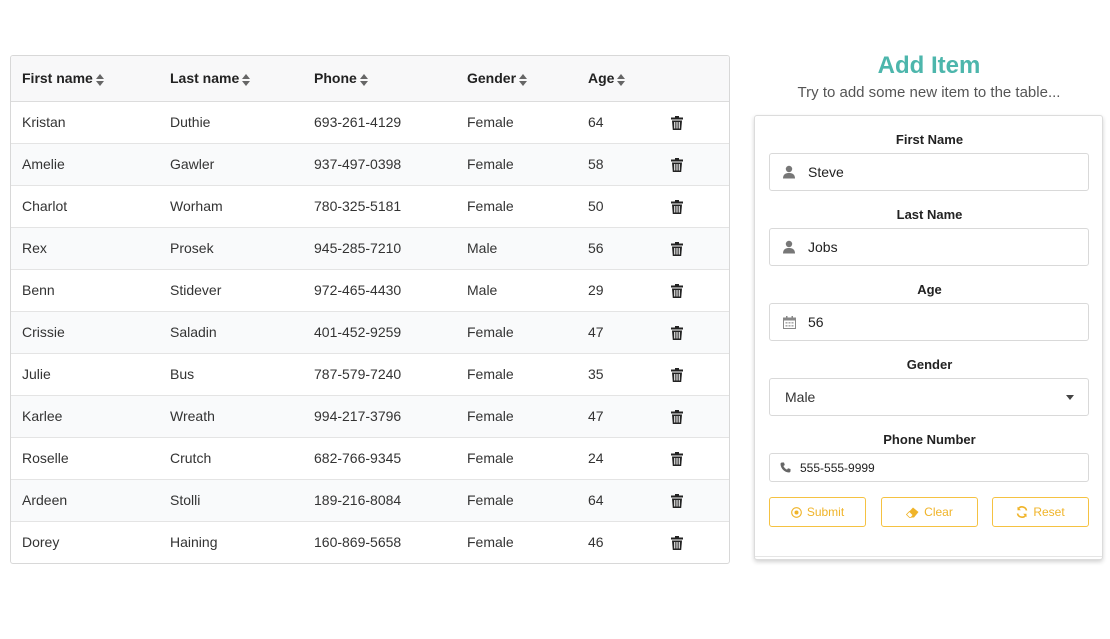 This screenshot has height=639, width=1110. What do you see at coordinates (370, 248) in the screenshot?
I see `table-row: Rex Prosek 945-285-7210 Male 56` at bounding box center [370, 248].